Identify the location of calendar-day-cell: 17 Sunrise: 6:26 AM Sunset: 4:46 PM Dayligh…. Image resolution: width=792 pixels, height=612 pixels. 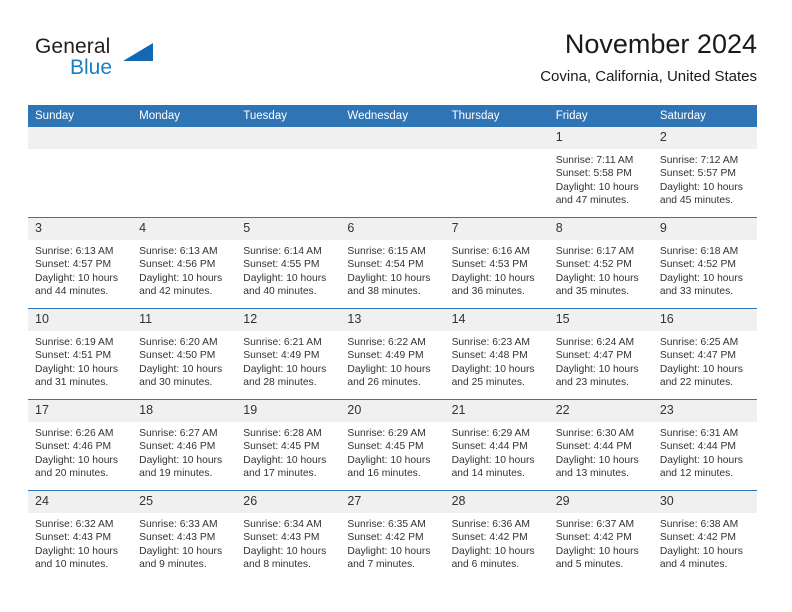
(80, 445).